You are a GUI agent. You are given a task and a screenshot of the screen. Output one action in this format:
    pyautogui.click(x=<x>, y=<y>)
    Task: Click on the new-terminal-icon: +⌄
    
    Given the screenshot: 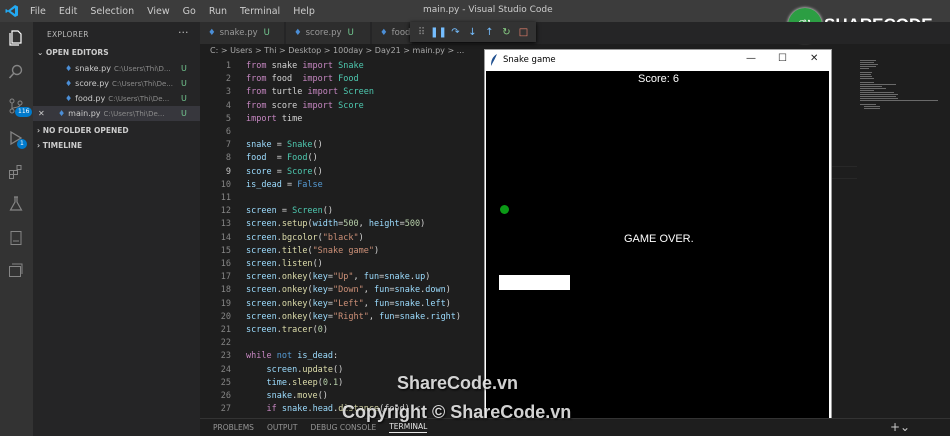 What is the action you would take?
    pyautogui.click(x=900, y=427)
    